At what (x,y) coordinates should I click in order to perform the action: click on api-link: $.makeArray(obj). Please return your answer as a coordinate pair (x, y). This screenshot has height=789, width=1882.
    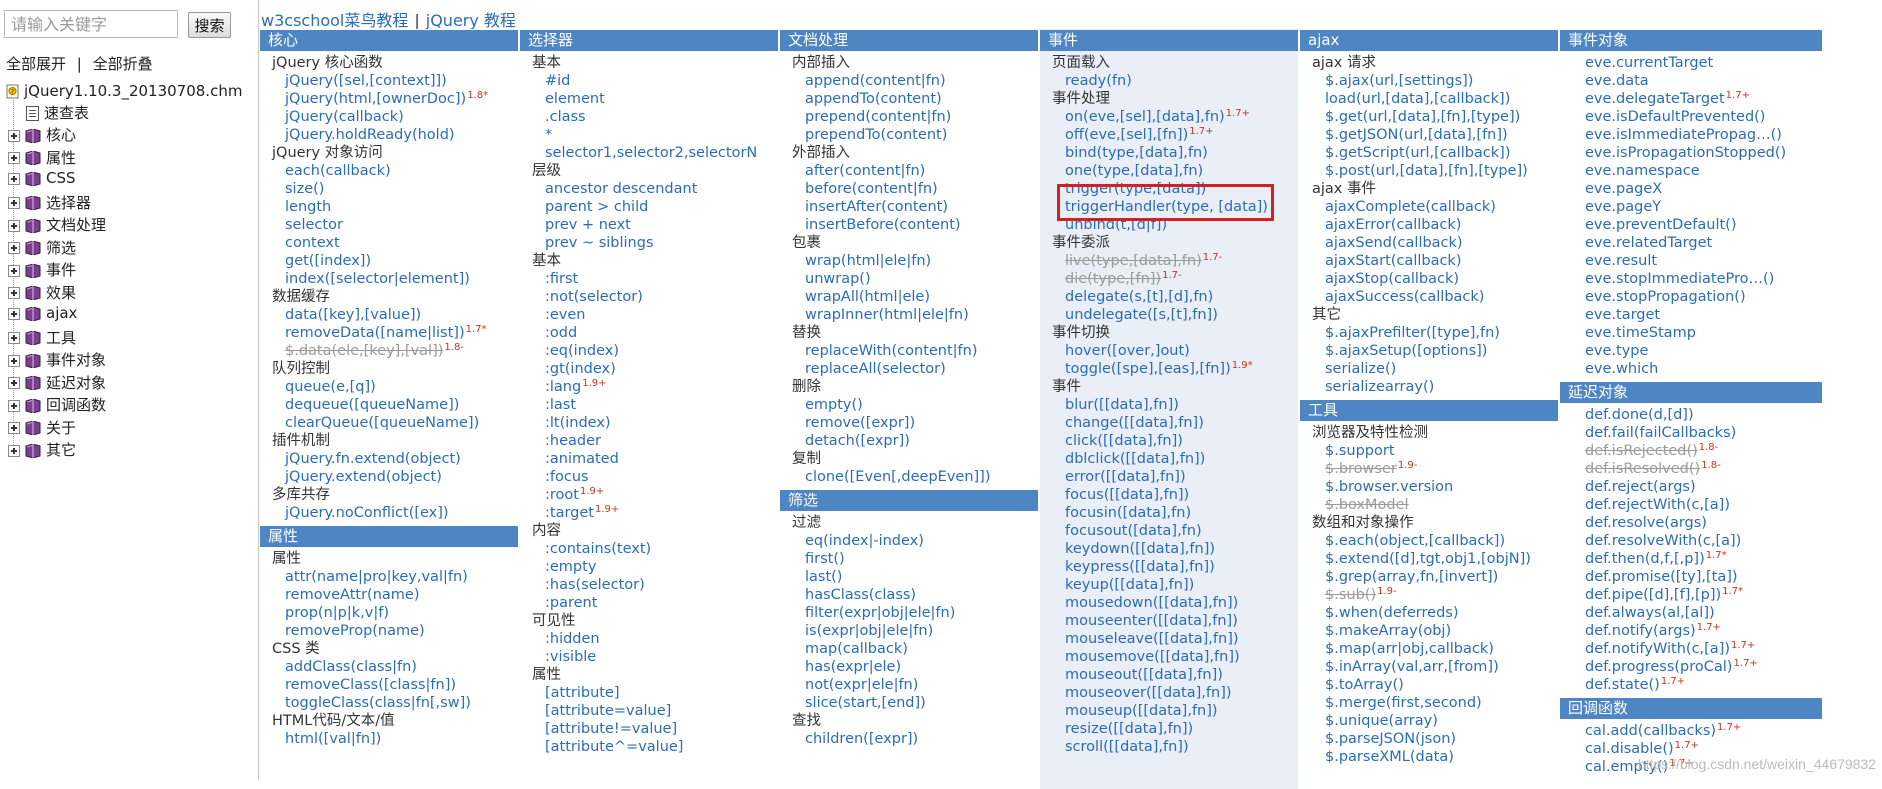
    Looking at the image, I should click on (1388, 631).